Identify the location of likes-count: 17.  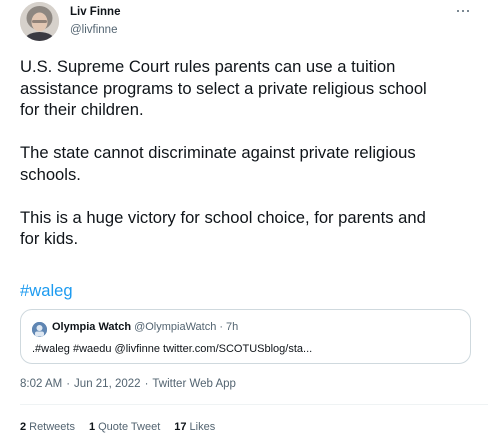
(180, 427).